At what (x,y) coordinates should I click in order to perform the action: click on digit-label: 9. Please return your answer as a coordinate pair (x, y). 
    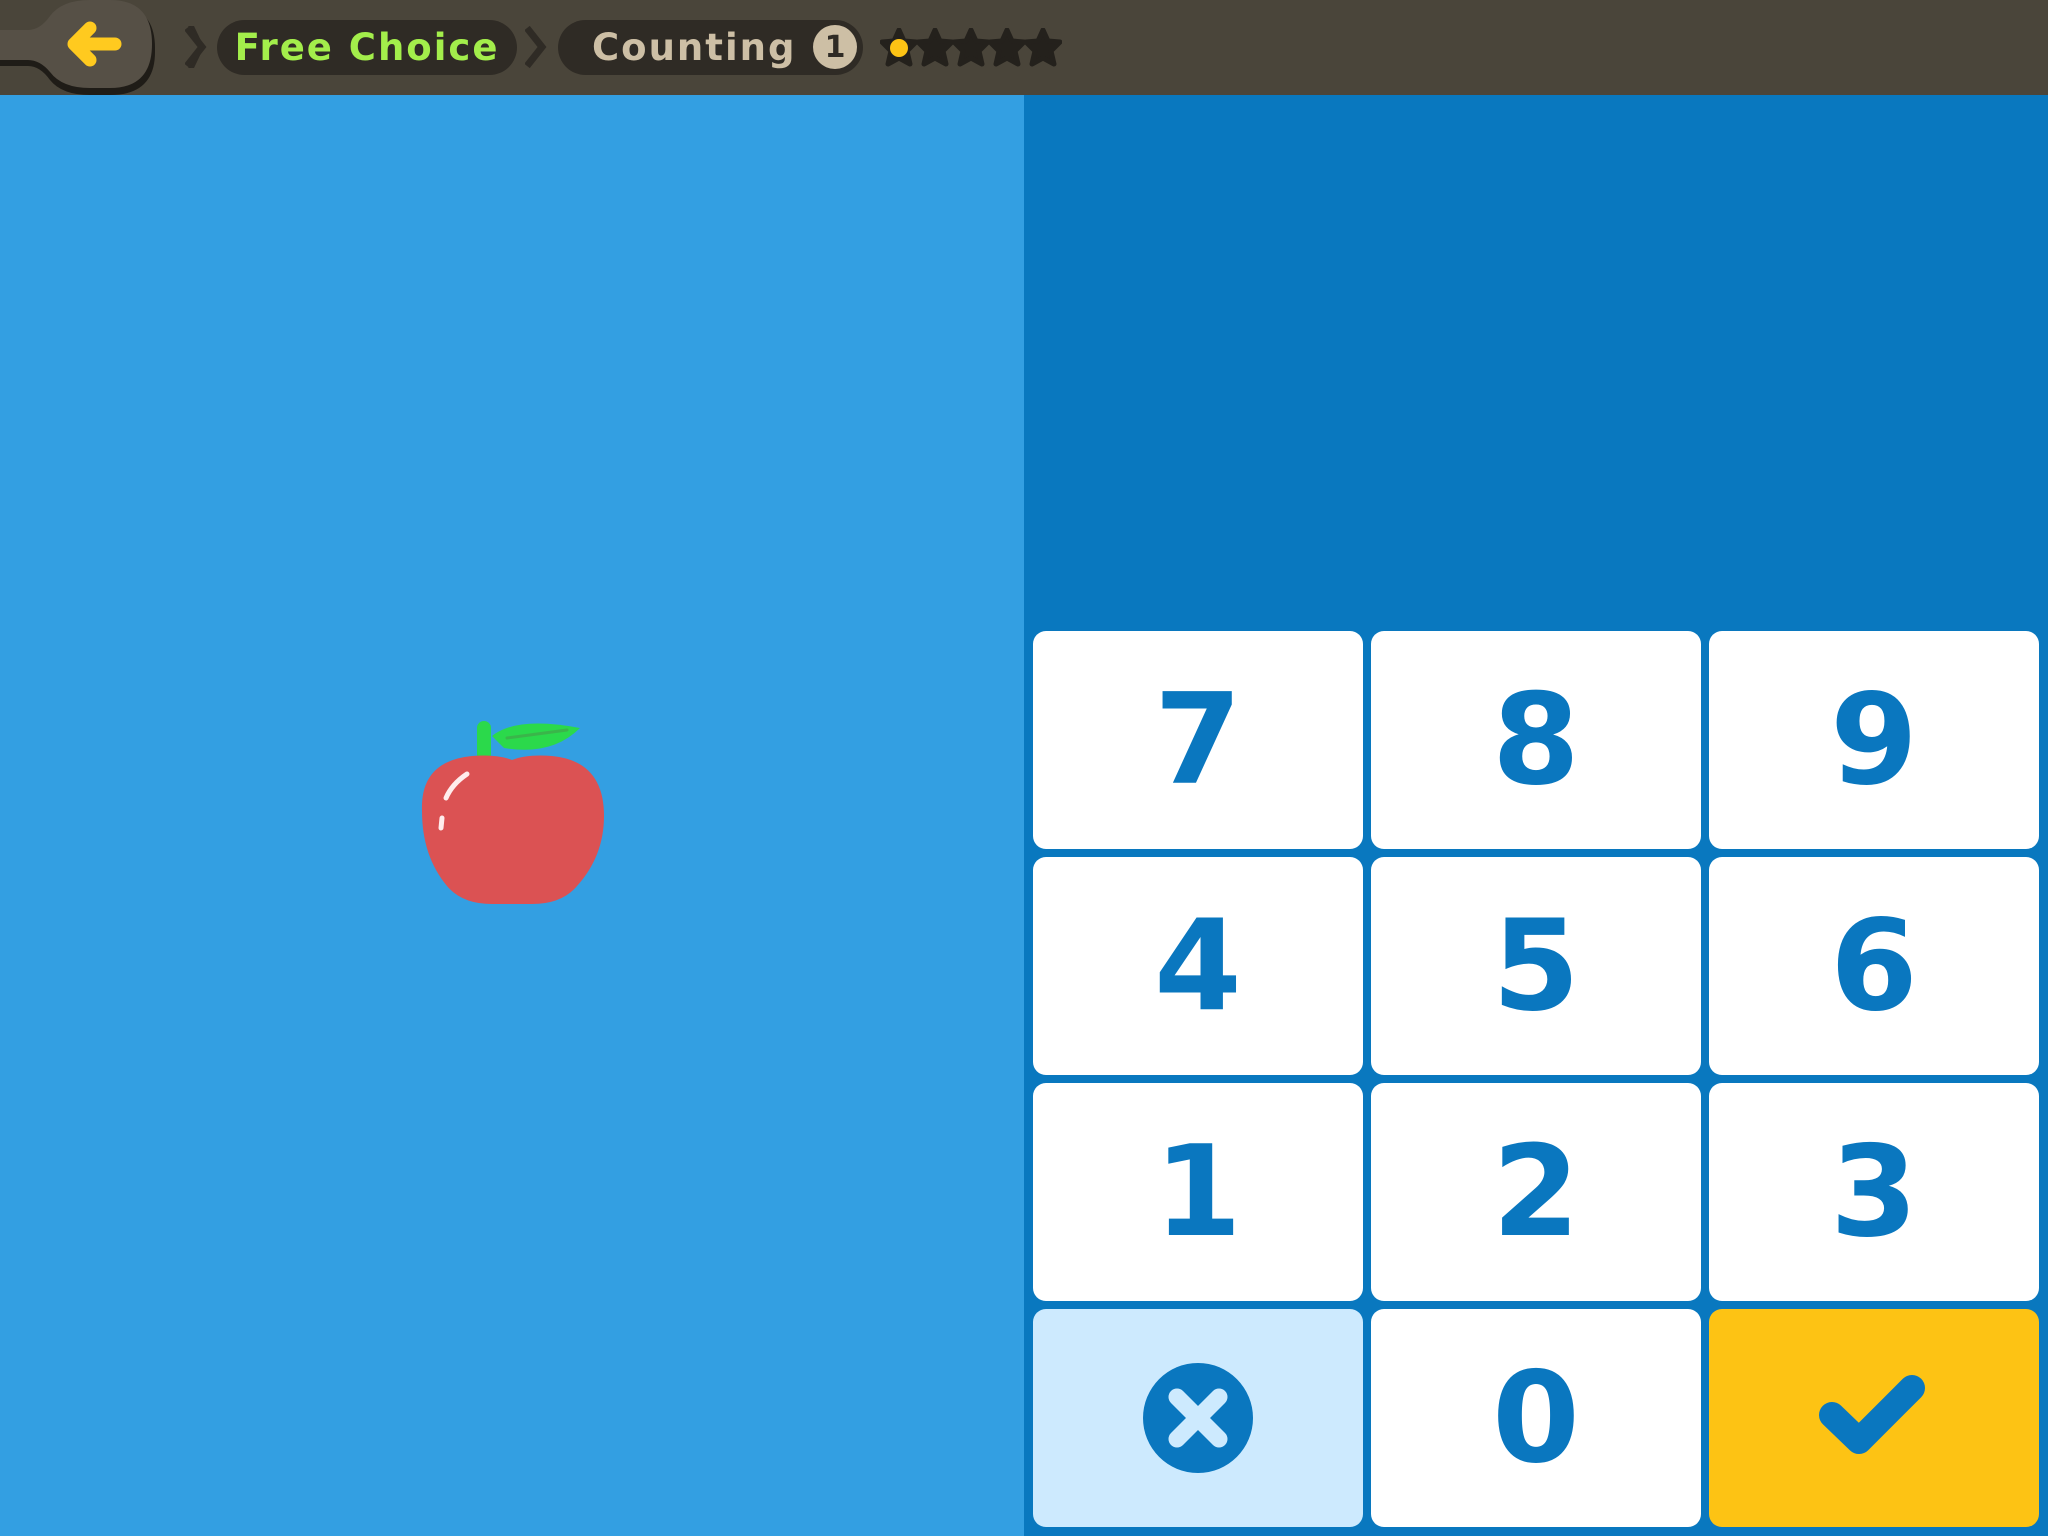
    Looking at the image, I should click on (1874, 739).